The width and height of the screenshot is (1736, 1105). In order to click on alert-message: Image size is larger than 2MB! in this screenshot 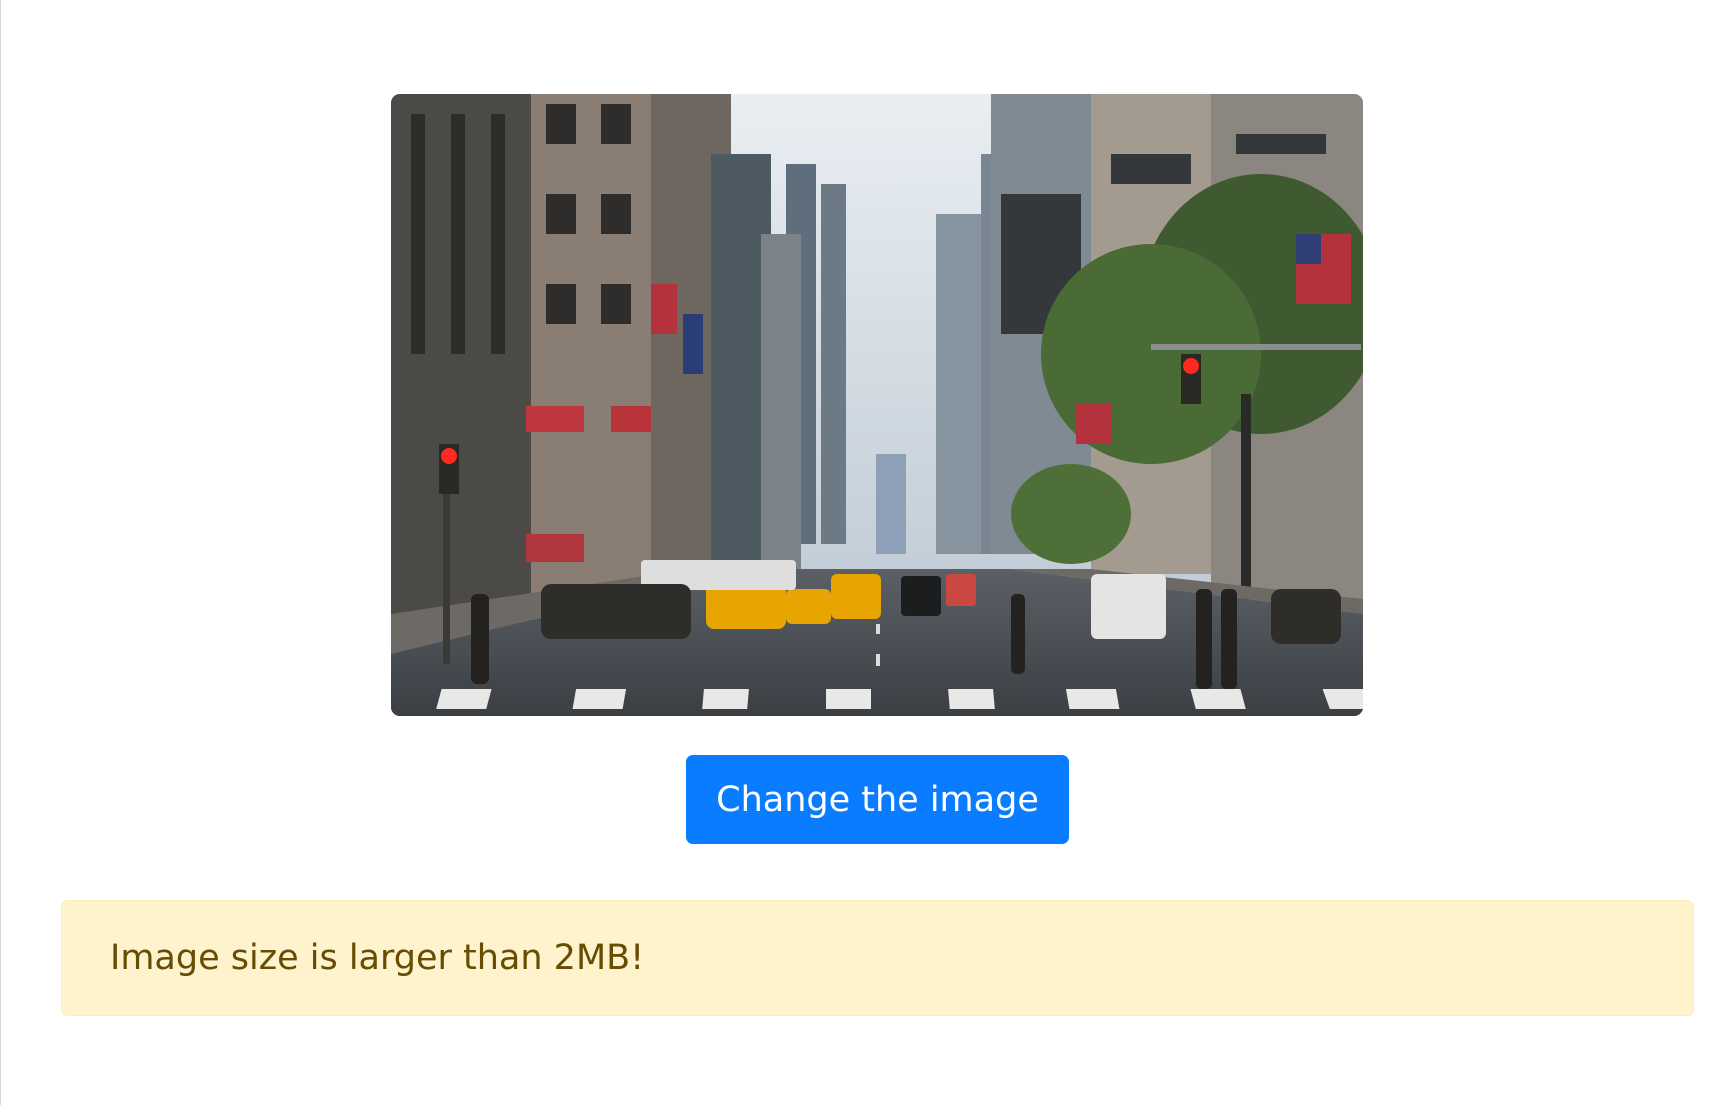, I will do `click(377, 958)`.